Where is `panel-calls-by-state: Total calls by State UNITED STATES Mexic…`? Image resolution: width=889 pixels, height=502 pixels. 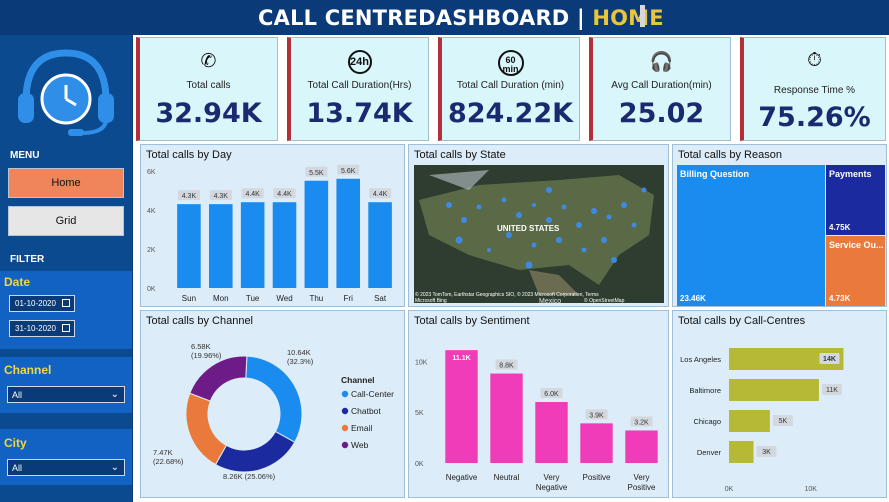
panel-calls-by-state: Total calls by State UNITED STATES Mexic… is located at coordinates (538, 225).